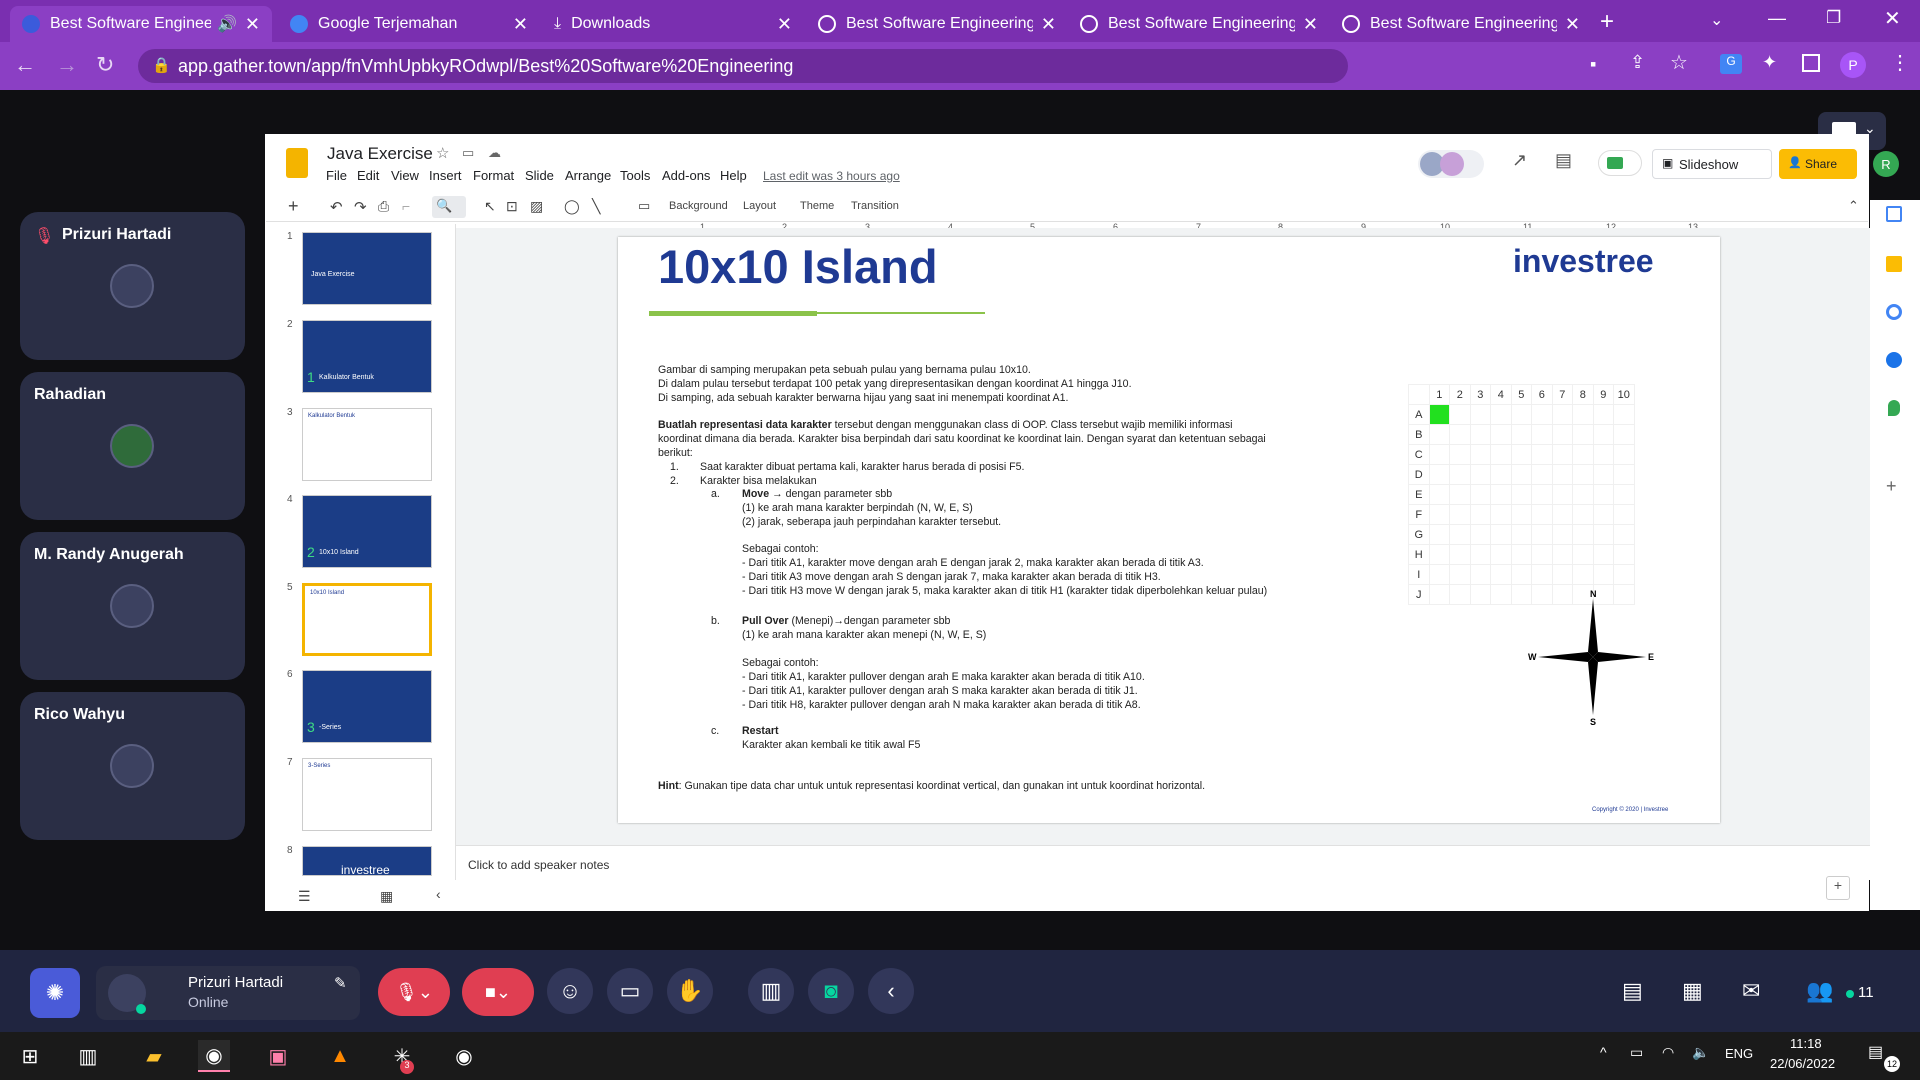 The height and width of the screenshot is (1080, 1920). Describe the element at coordinates (1668, 1052) in the screenshot. I see `wifi-icon: ◠` at that location.